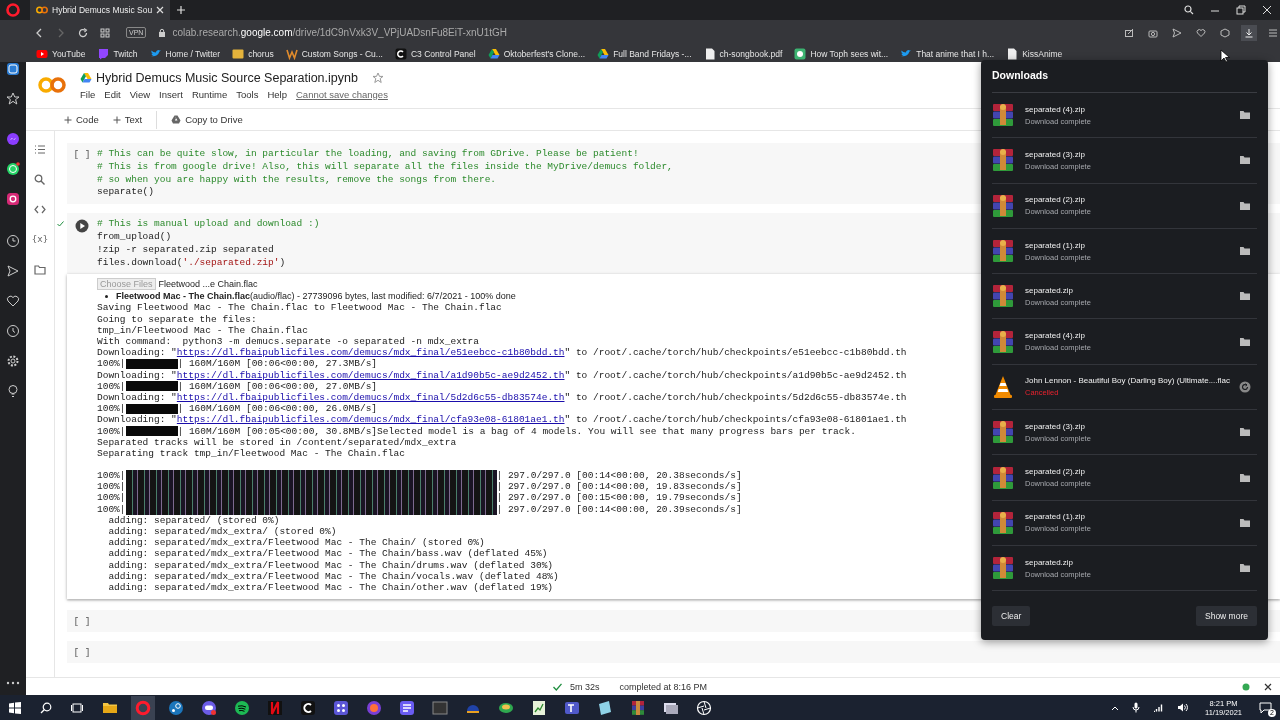 The width and height of the screenshot is (1280, 720). What do you see at coordinates (100, 10) in the screenshot?
I see `browser-tab: Hybrid Demucs Music Sou` at bounding box center [100, 10].